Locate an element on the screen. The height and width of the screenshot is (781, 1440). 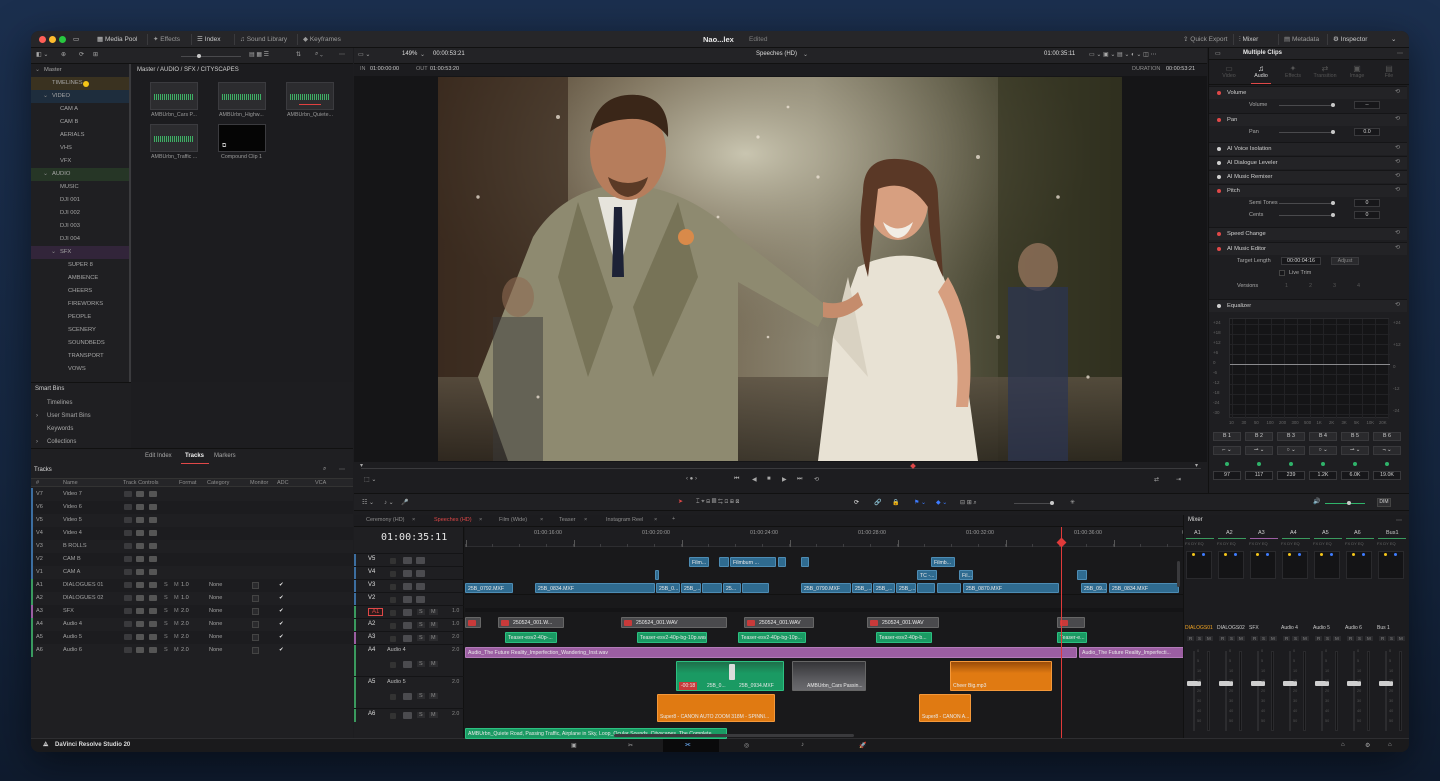
monitor-volume-slider is located at coordinates (1349, 503).